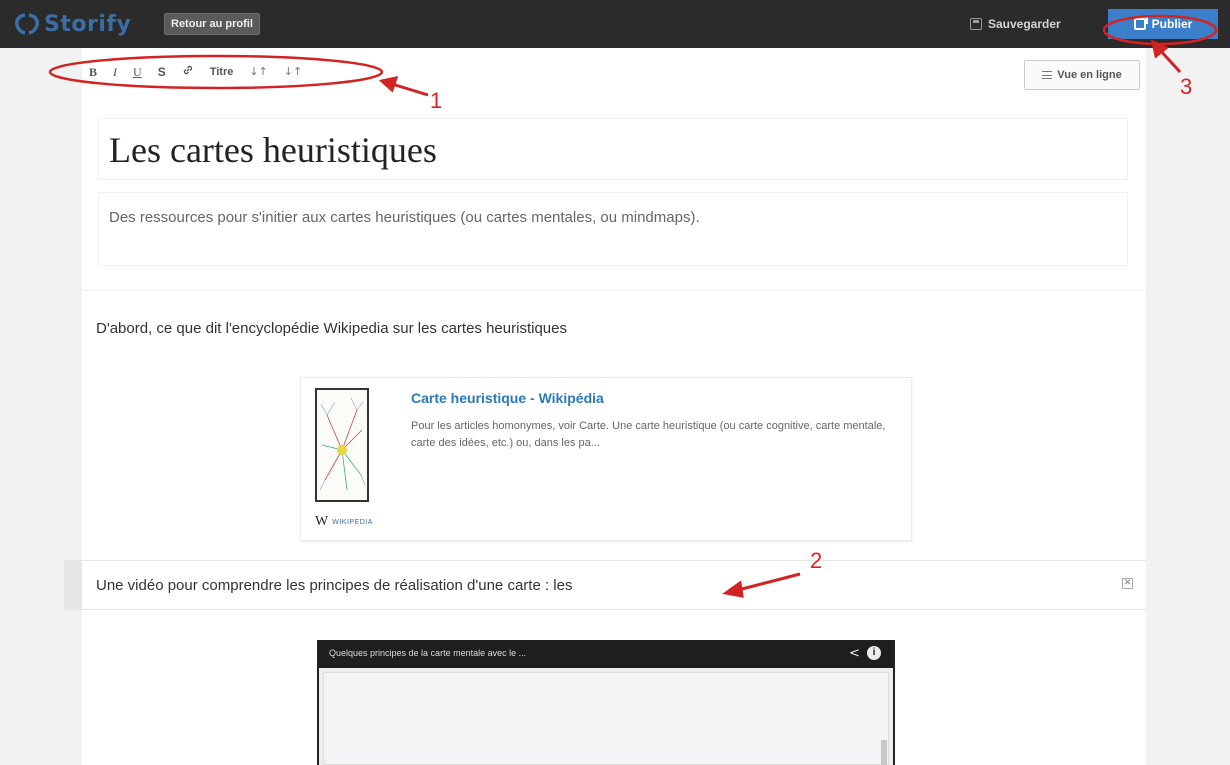 Image resolution: width=1230 pixels, height=765 pixels. I want to click on sort-desc-button: ↓↑, so click(258, 71).